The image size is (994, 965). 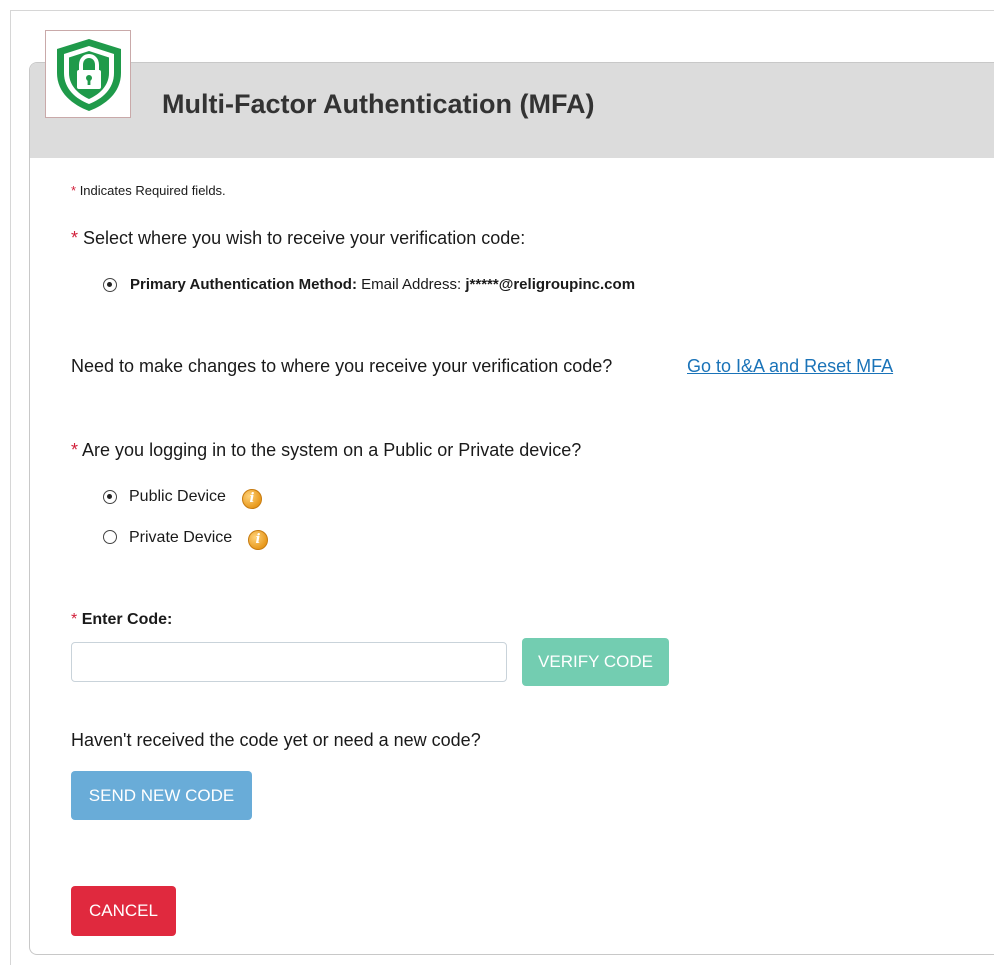 I want to click on private-device-label: Private Device, so click(x=181, y=537).